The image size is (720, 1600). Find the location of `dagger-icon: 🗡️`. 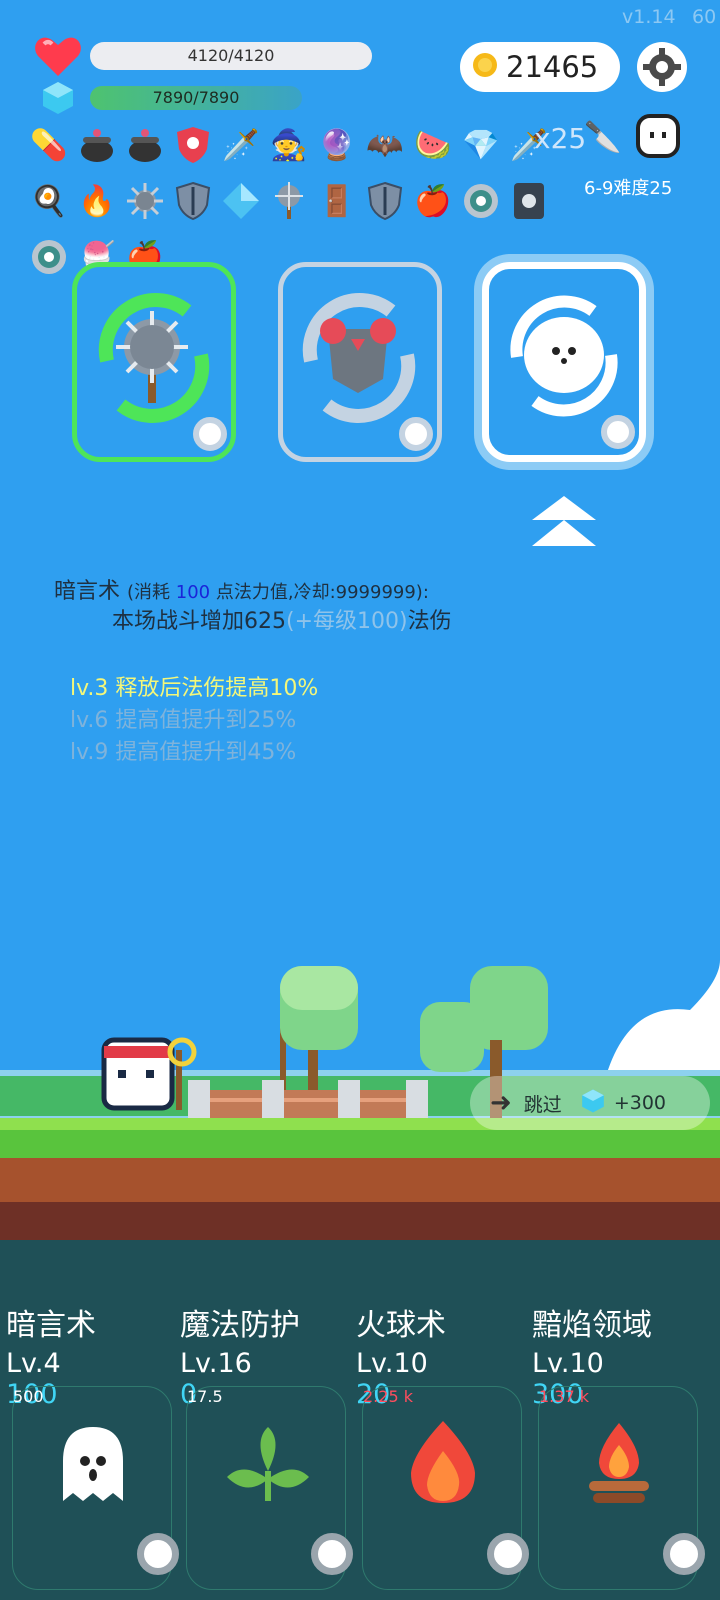

dagger-icon: 🗡️ is located at coordinates (241, 145).